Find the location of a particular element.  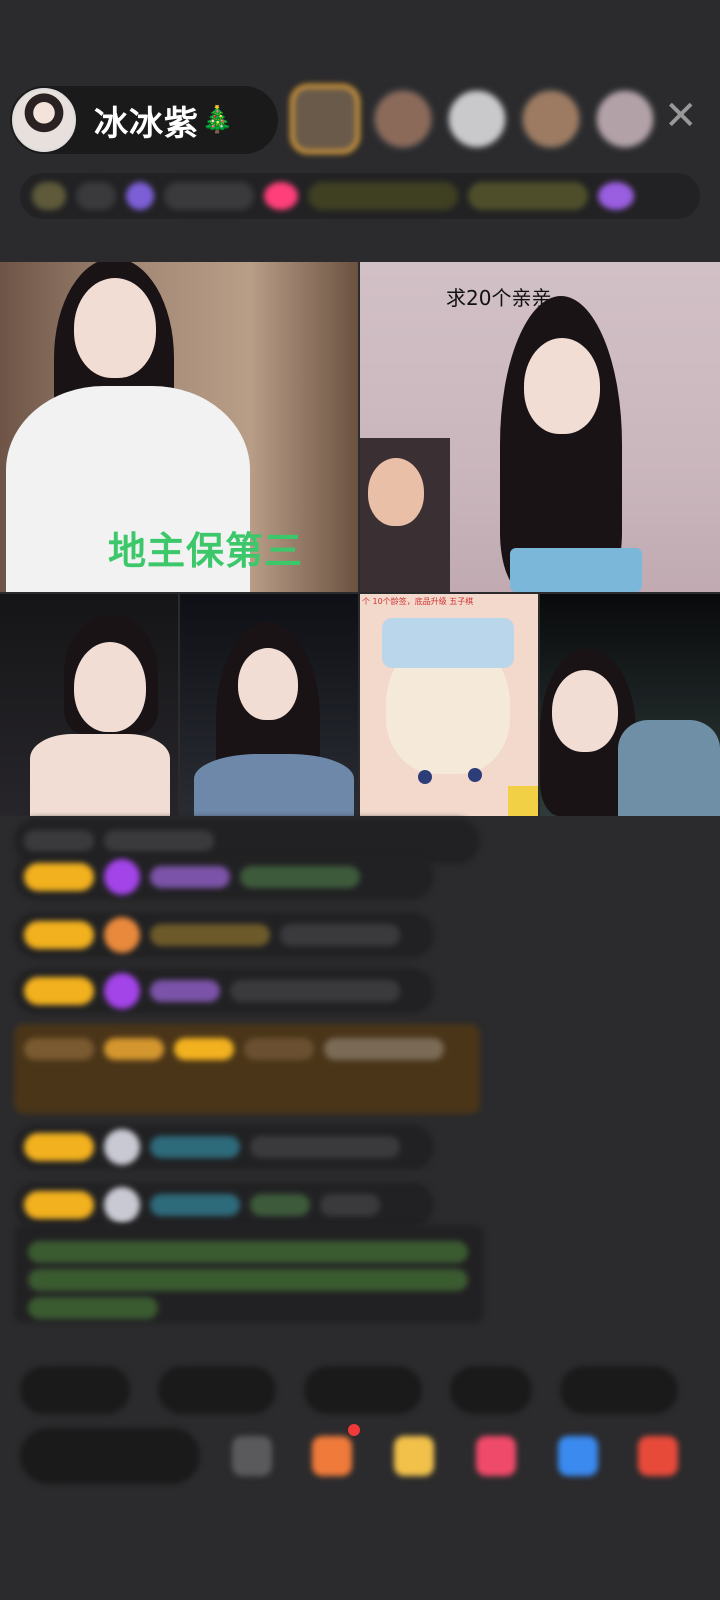

top-viewers-list is located at coordinates (473, 119).